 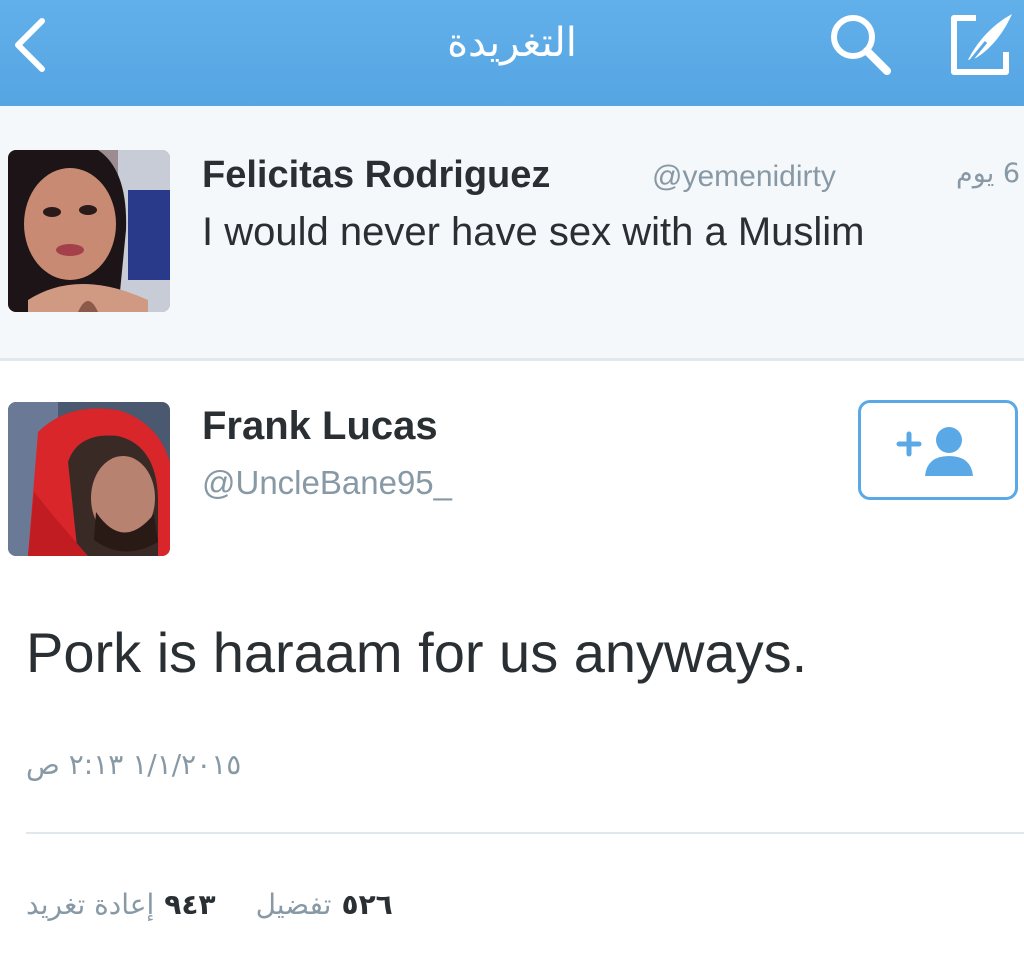 I want to click on follow-button, so click(x=938, y=450).